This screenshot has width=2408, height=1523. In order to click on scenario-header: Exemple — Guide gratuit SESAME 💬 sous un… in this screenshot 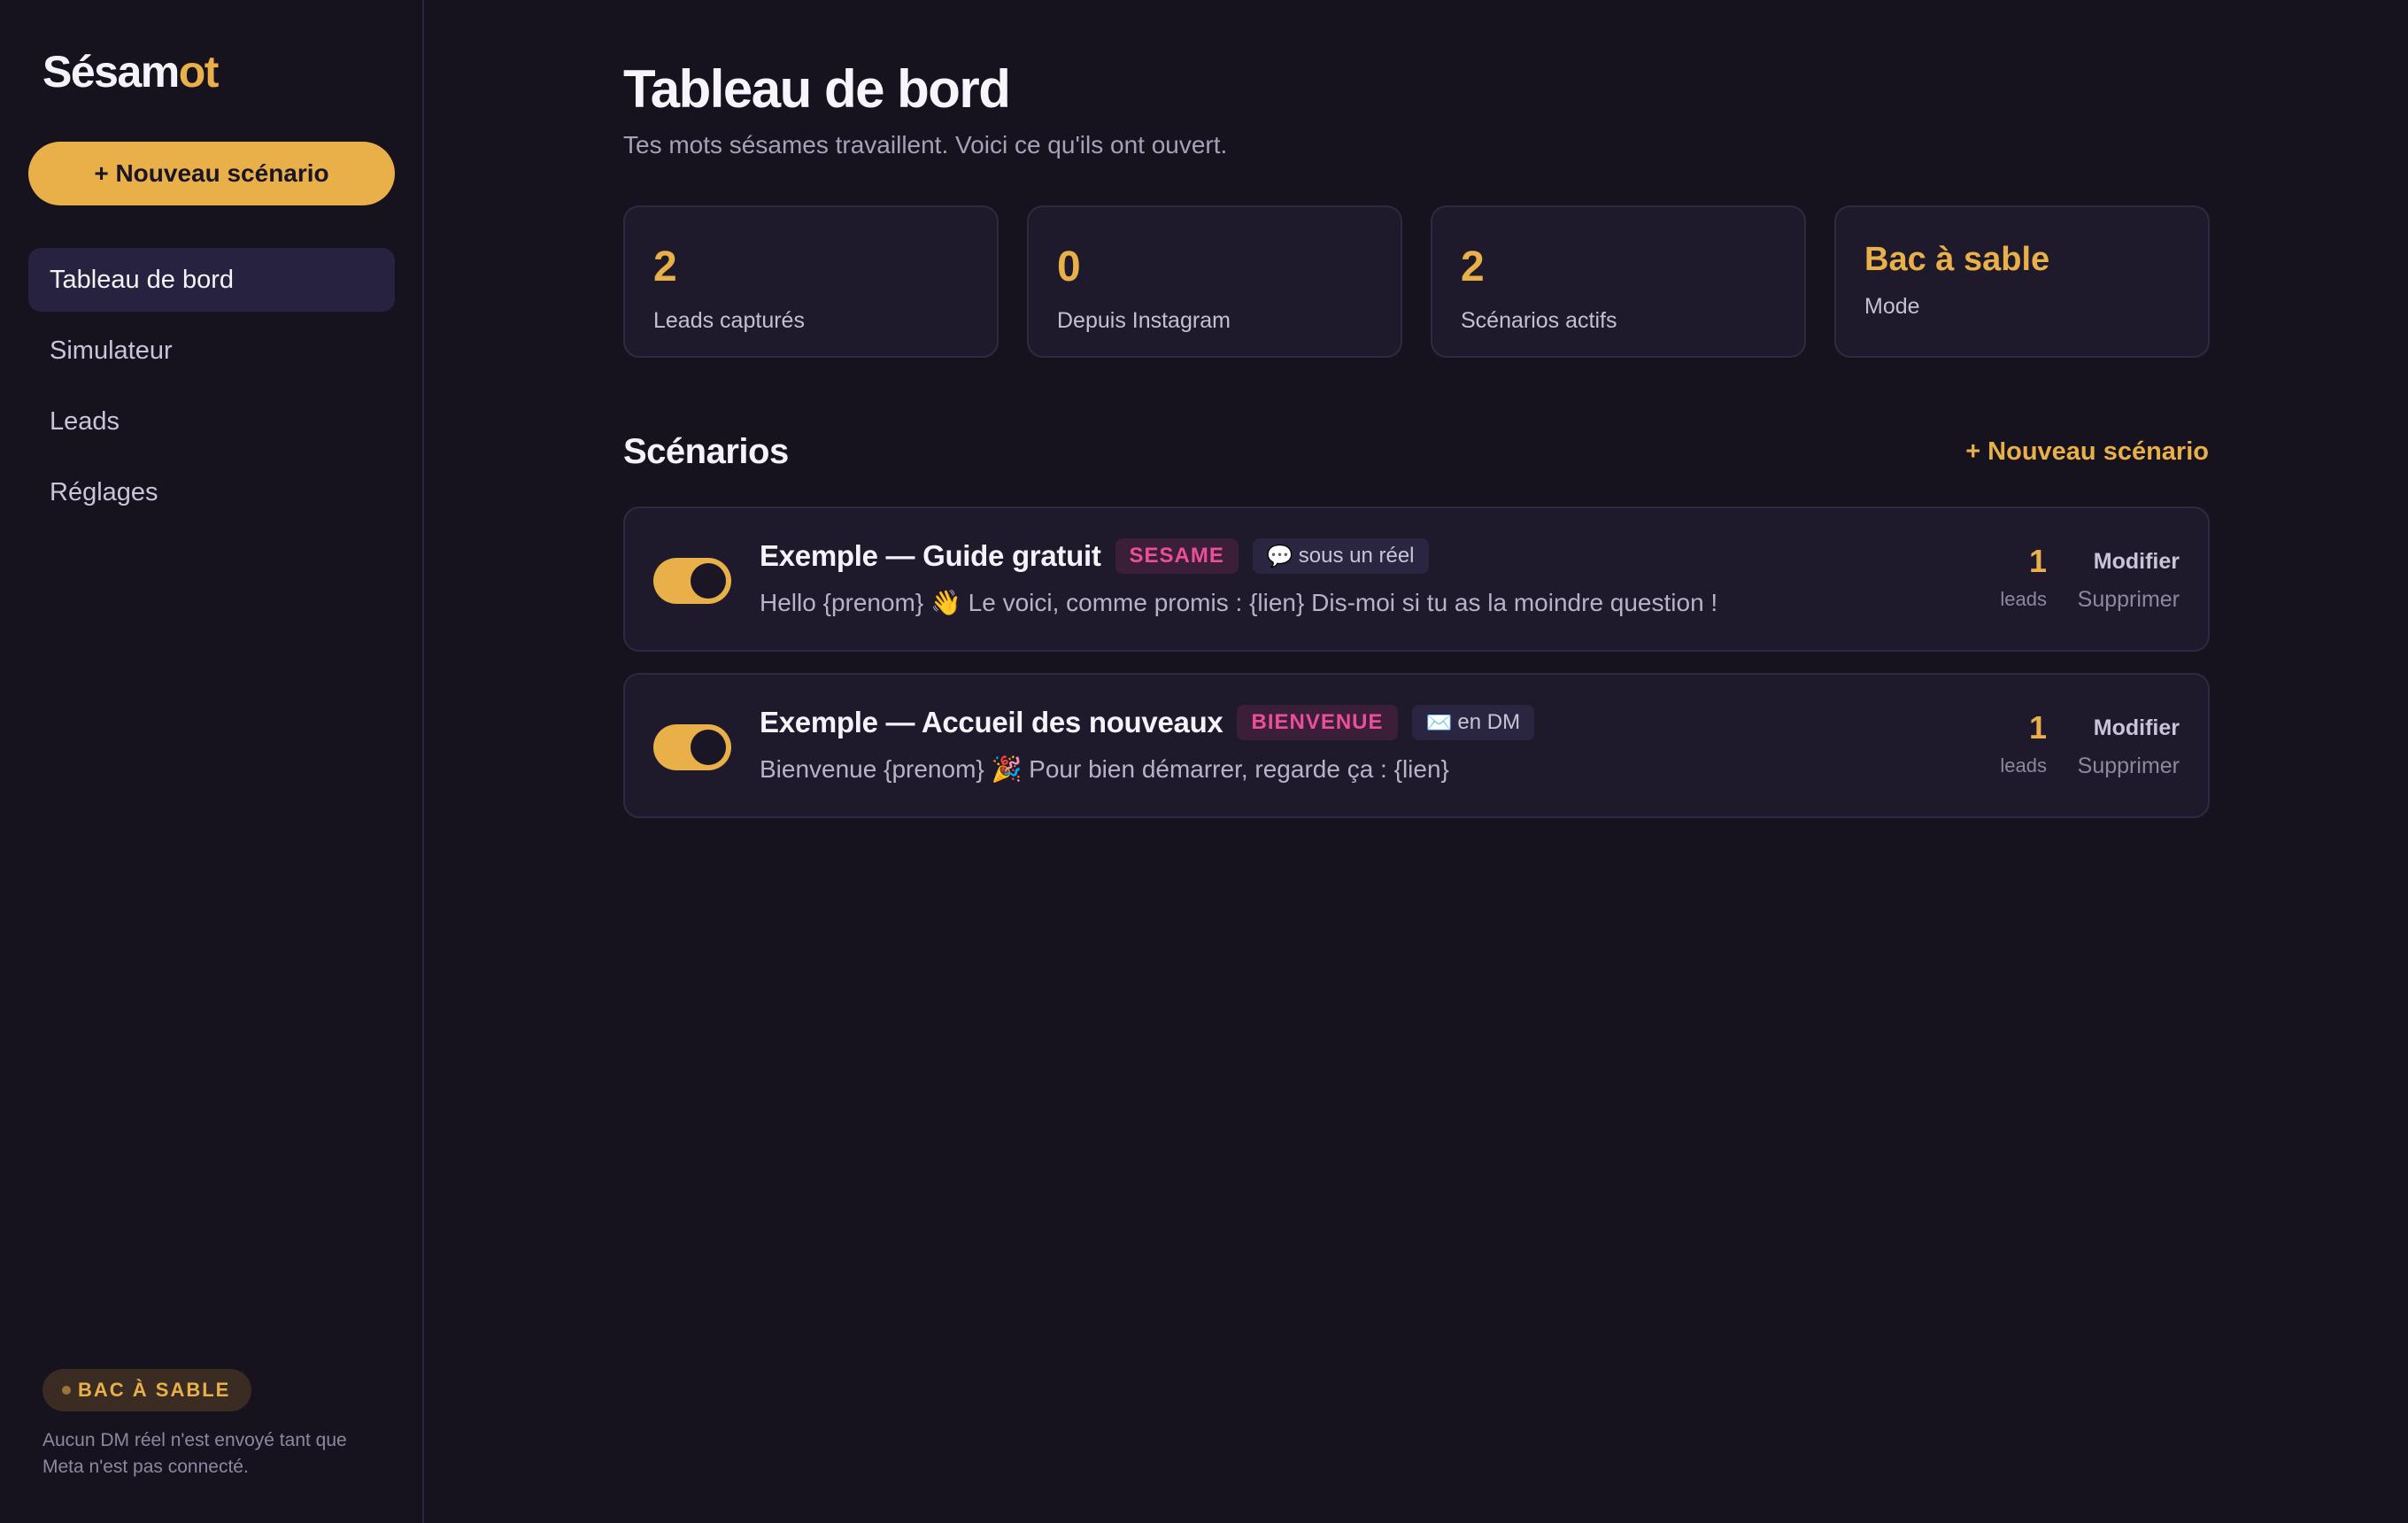, I will do `click(1094, 556)`.